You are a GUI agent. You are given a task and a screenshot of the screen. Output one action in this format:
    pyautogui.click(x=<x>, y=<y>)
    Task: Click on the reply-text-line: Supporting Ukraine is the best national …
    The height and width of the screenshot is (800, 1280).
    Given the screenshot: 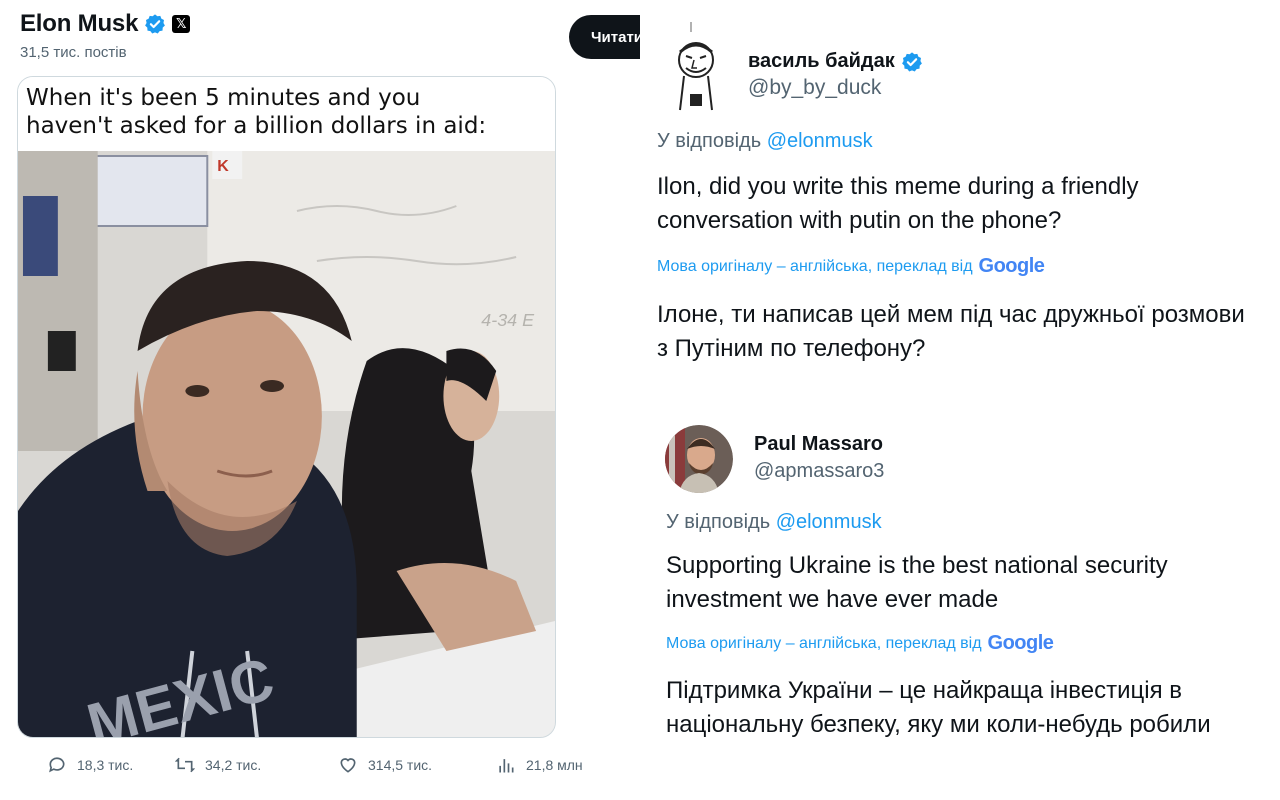 What is the action you would take?
    pyautogui.click(x=917, y=565)
    